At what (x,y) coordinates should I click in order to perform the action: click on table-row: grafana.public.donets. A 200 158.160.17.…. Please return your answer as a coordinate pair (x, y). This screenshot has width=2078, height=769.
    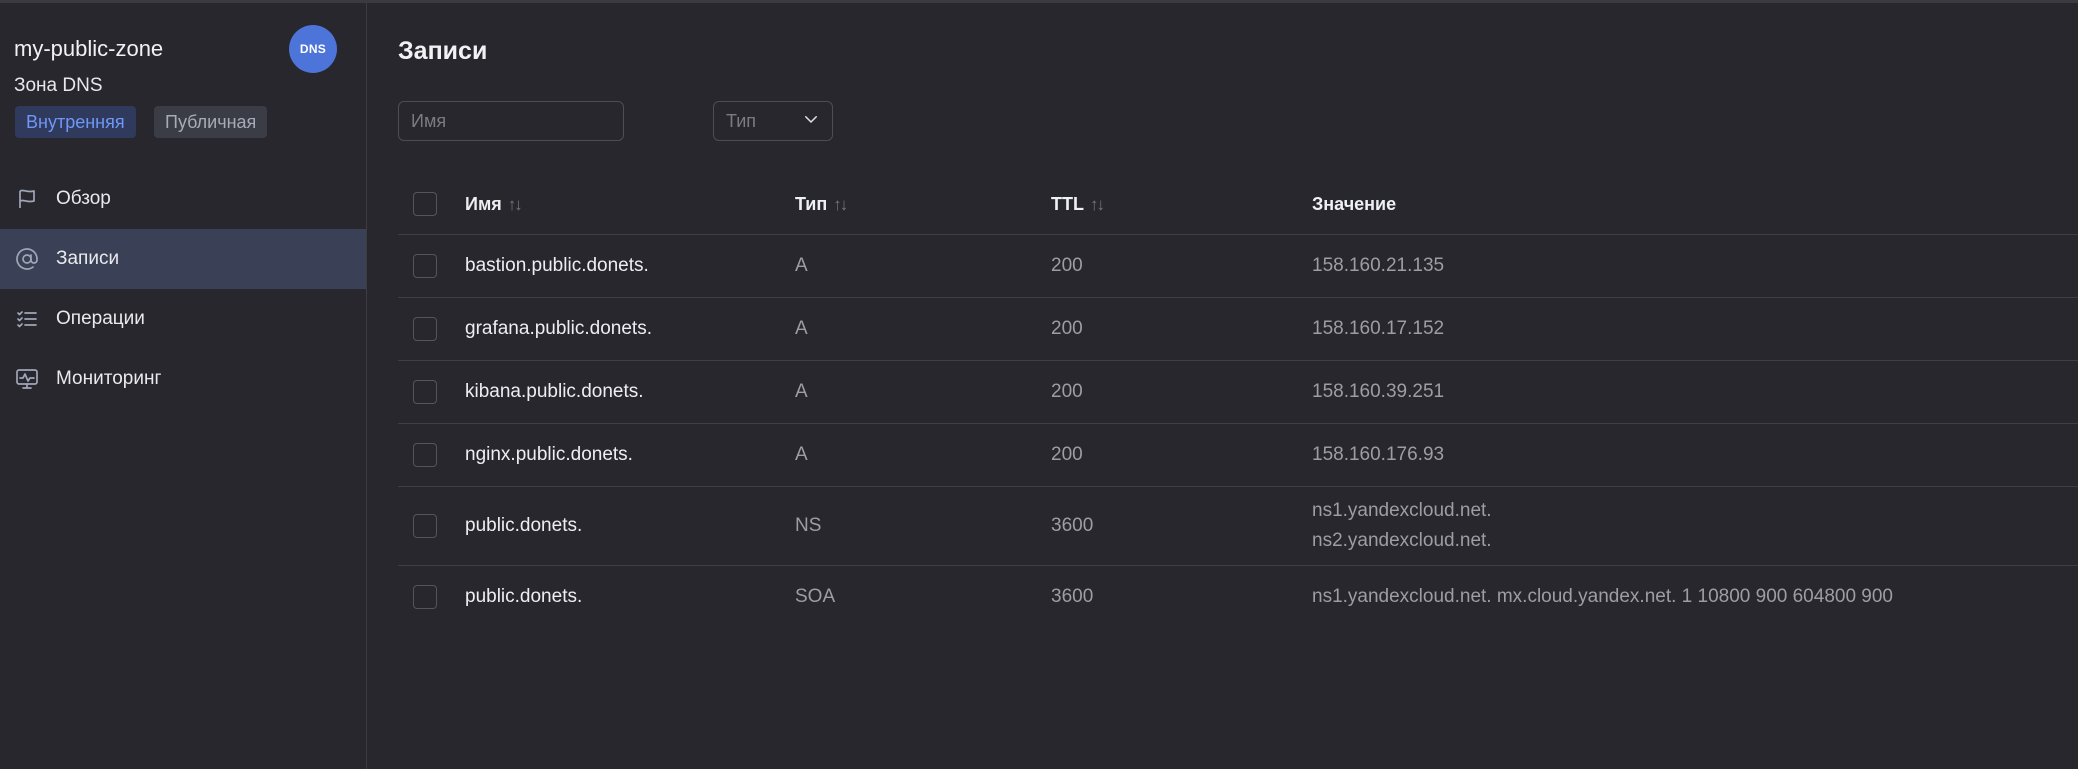
    Looking at the image, I should click on (1238, 329).